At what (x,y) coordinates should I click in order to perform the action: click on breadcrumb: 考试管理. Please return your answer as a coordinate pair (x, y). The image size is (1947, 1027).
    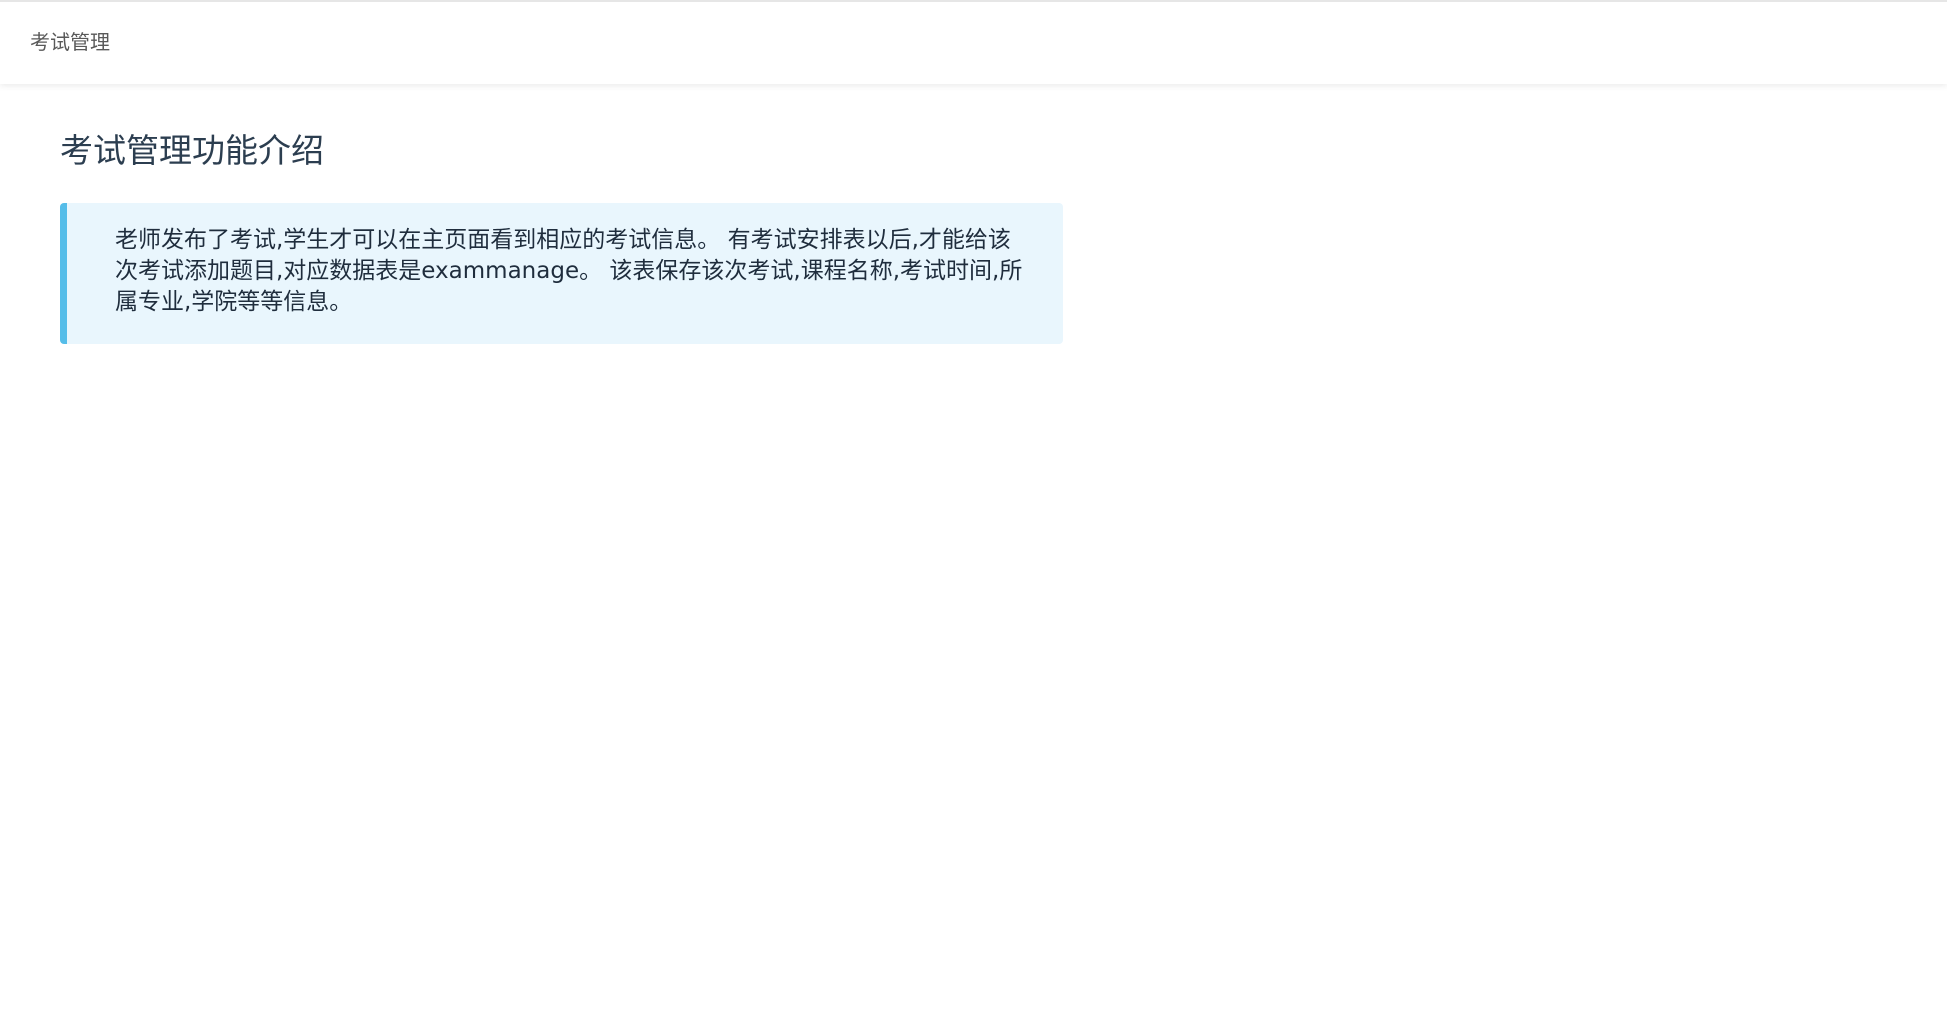
    Looking at the image, I should click on (70, 42).